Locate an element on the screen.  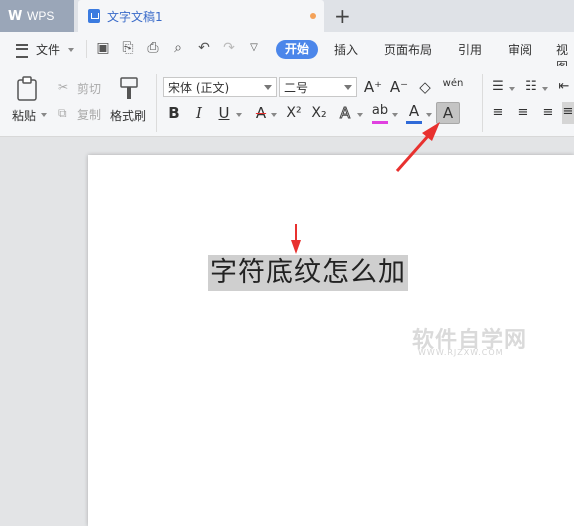
annotation-arrows is located at coordinates (365, 188).